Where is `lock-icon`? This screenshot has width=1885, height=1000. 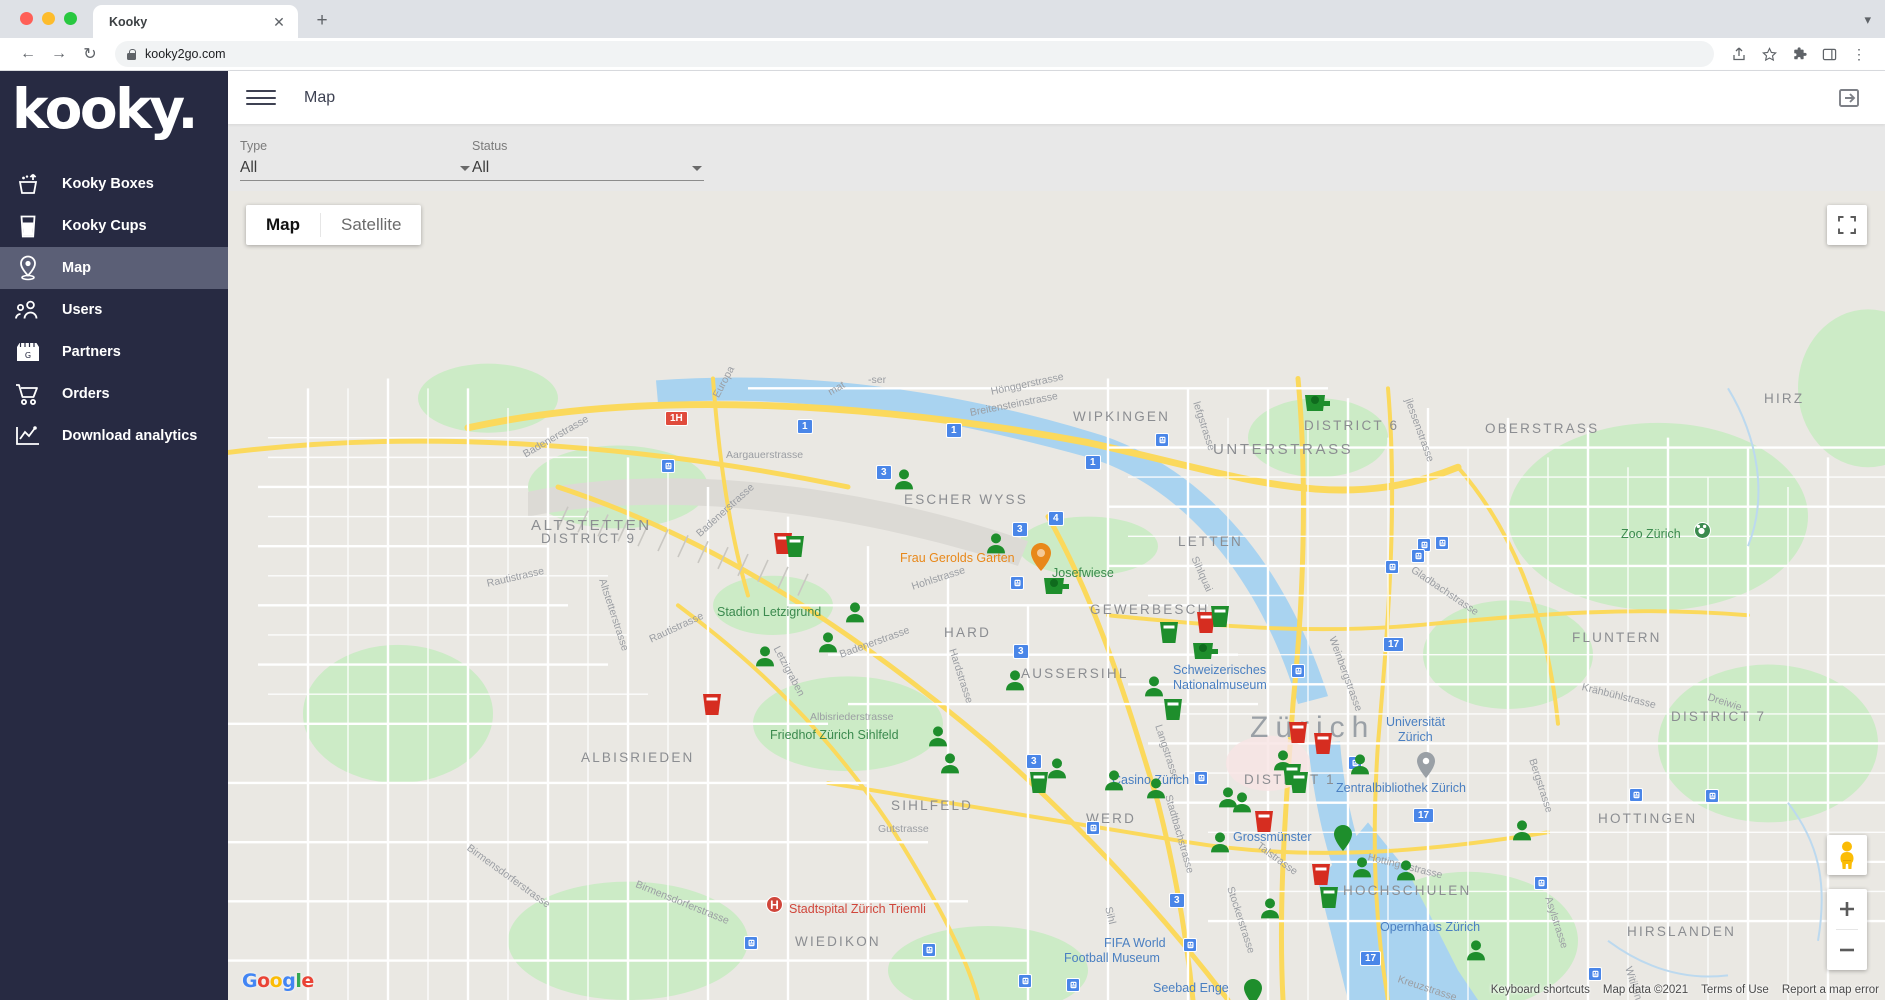
lock-icon is located at coordinates (131, 54).